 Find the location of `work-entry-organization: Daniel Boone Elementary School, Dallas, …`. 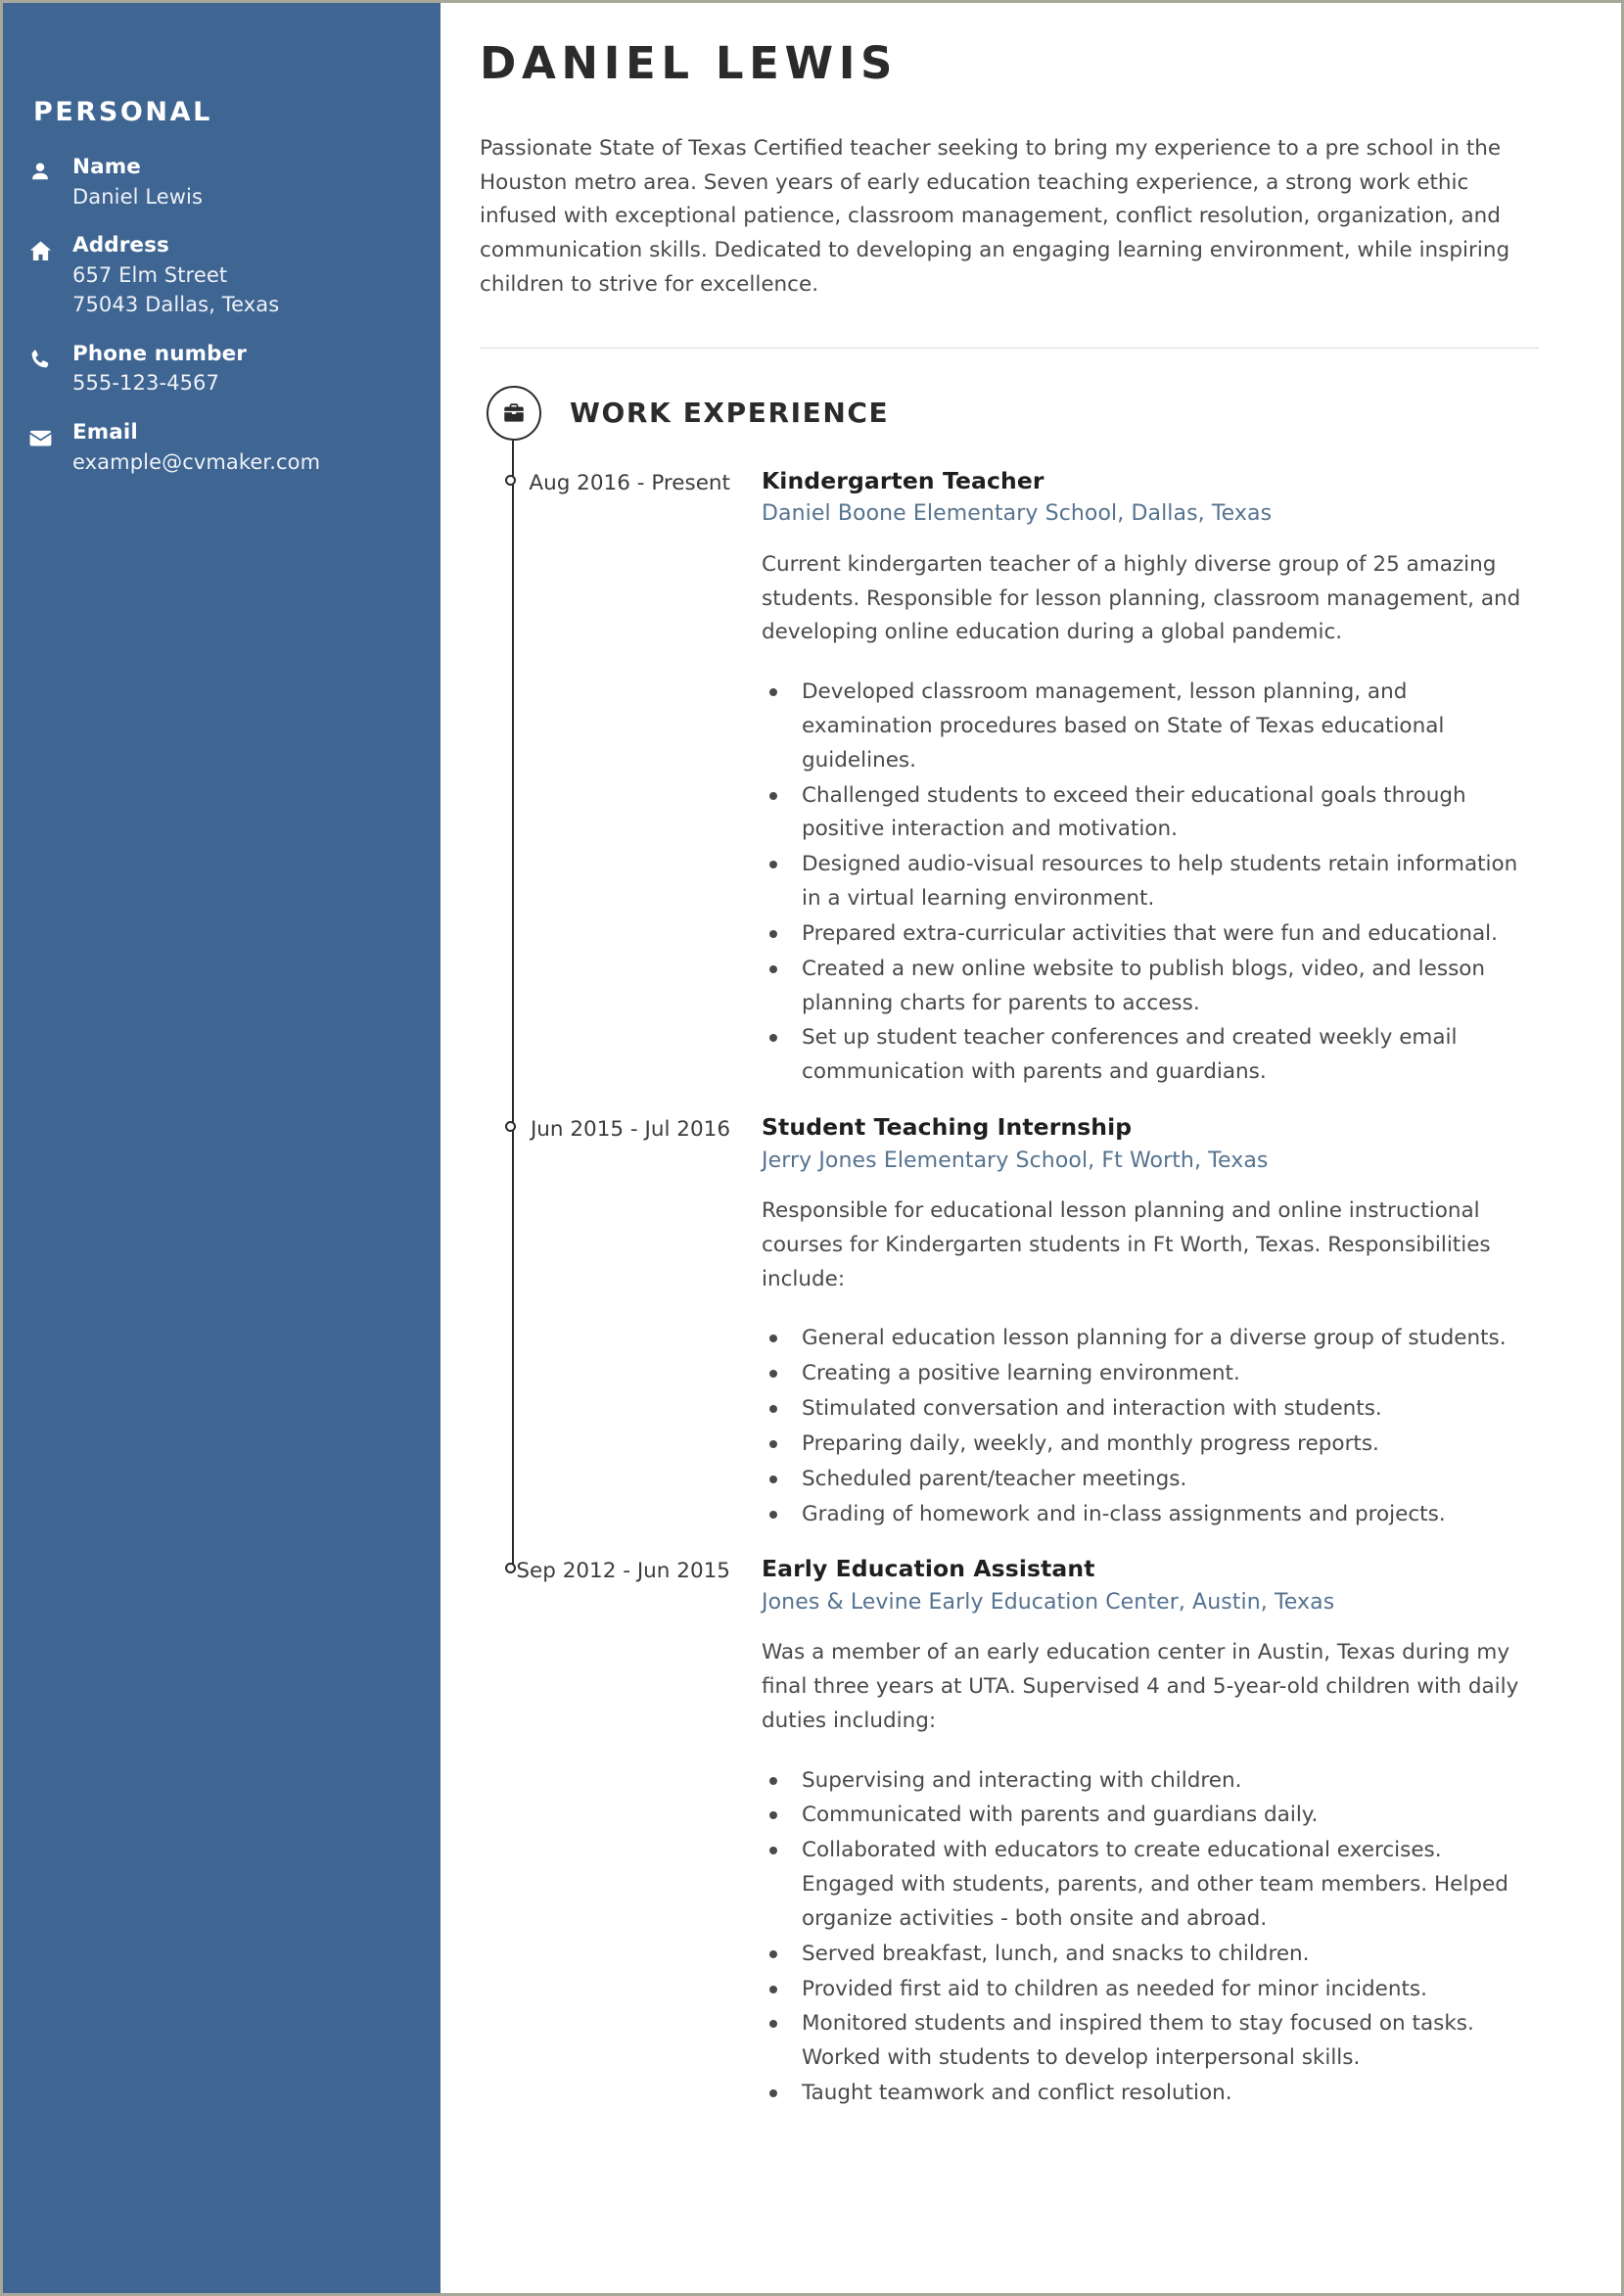

work-entry-organization: Daniel Boone Elementary School, Dallas, … is located at coordinates (1018, 514).